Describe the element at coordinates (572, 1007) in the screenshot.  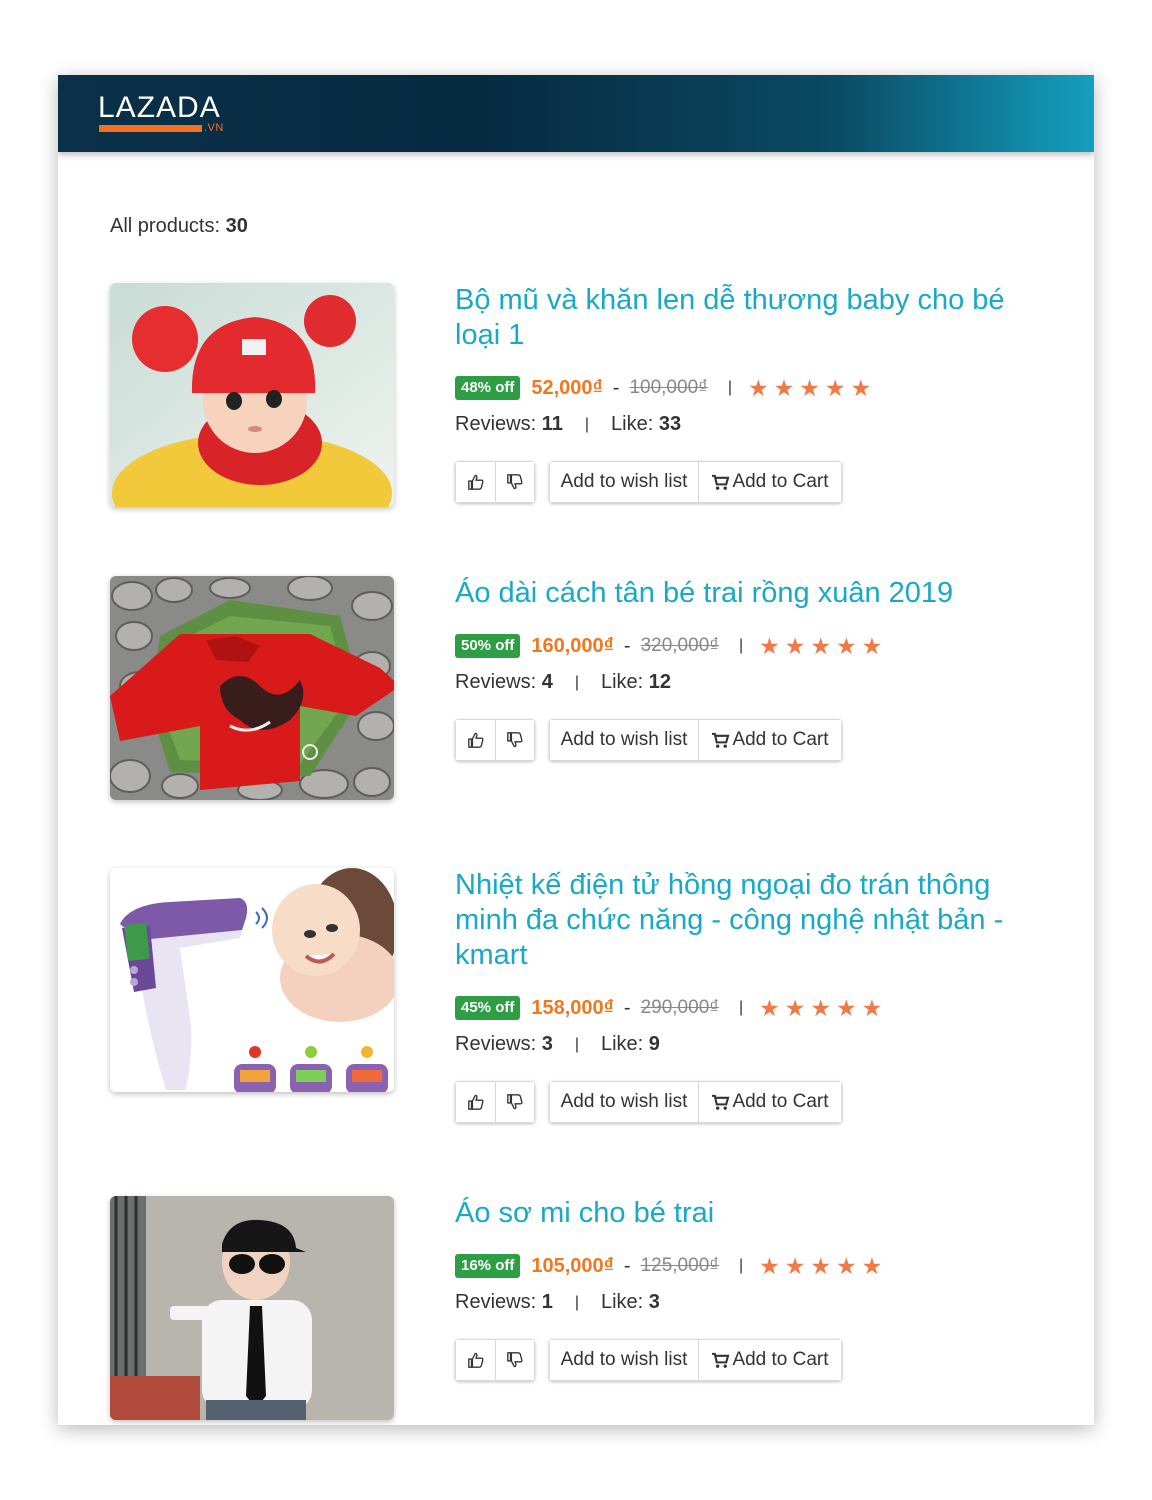
I see `sale-price: 158,000₫` at that location.